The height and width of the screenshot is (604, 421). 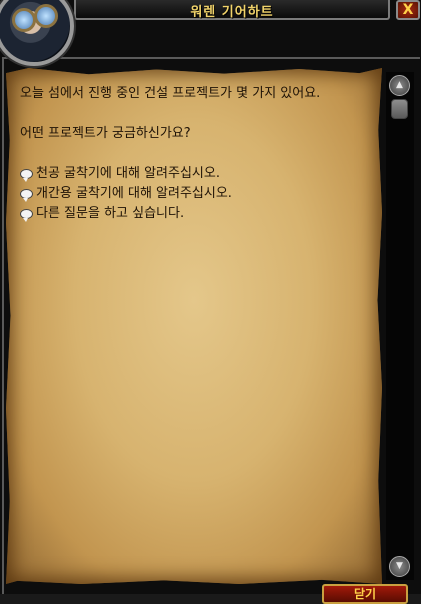 I want to click on npc-name-title: 워렌 기어하트, so click(x=232, y=12).